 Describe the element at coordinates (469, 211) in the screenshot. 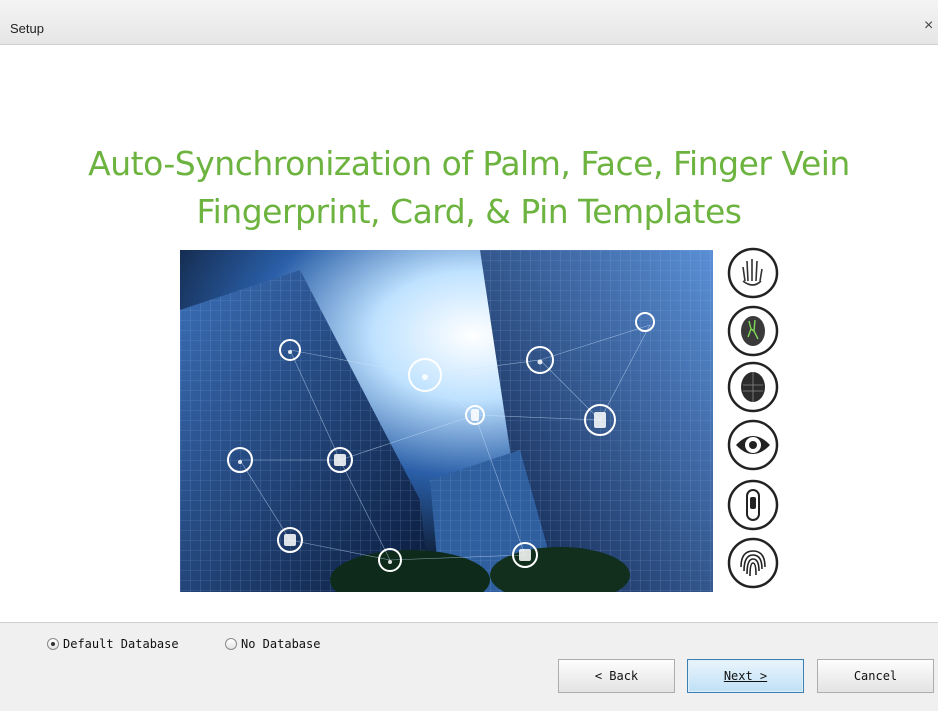

I see `headline-line-2: Fingerprint, Card, & Pin Templates` at that location.